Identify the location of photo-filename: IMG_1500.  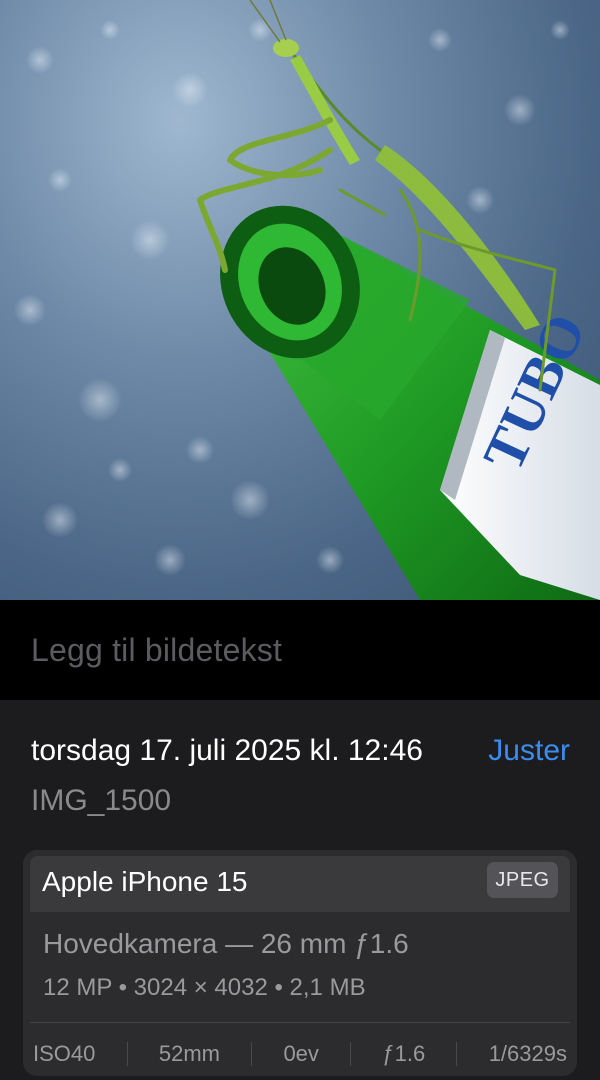
(101, 800).